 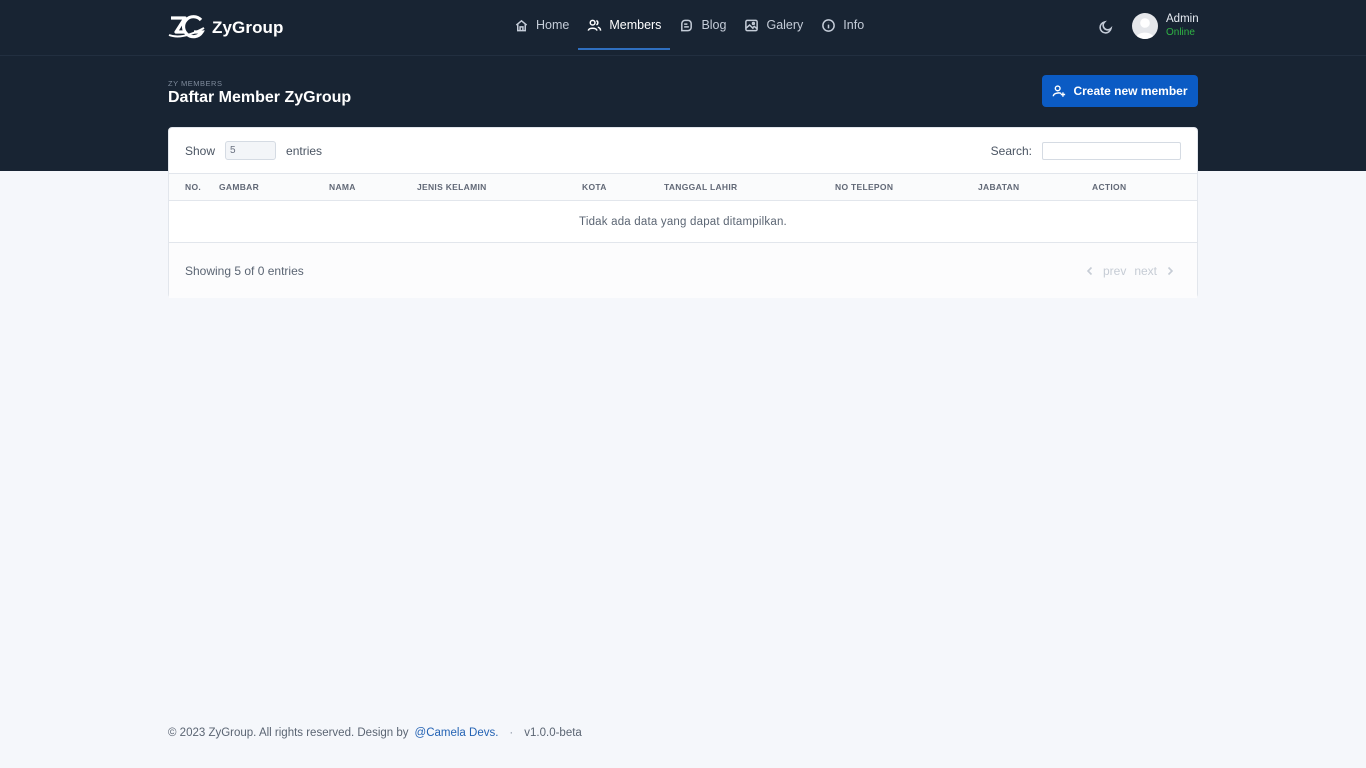 What do you see at coordinates (1111, 150) in the screenshot?
I see `search-input` at bounding box center [1111, 150].